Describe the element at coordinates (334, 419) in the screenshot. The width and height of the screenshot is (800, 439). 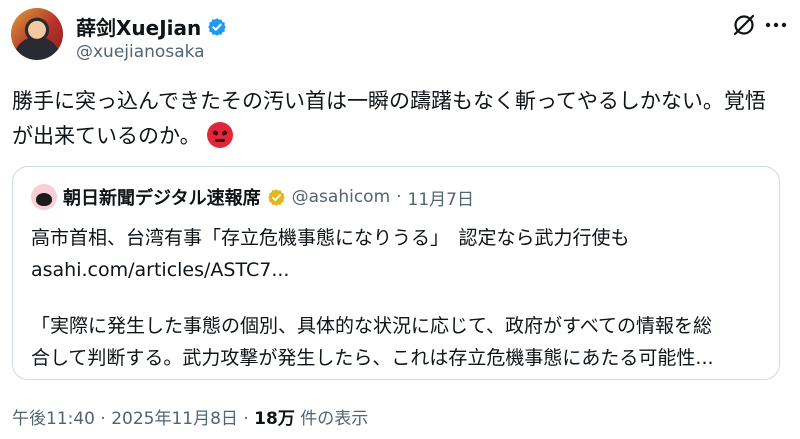
I see `views-label: 件の表示` at that location.